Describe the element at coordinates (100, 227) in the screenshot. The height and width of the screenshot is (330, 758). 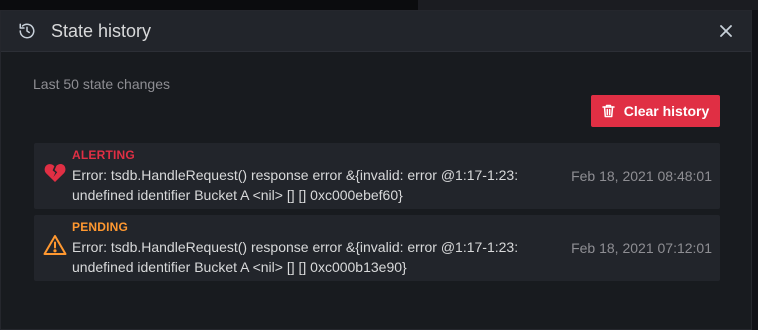
I see `state-label-pending: PENDING` at that location.